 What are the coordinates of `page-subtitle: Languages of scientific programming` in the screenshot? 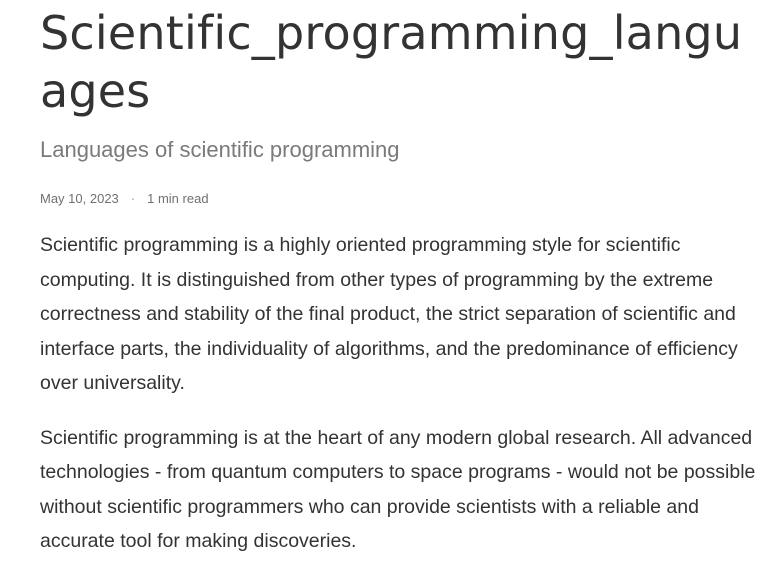 It's located at (220, 149).